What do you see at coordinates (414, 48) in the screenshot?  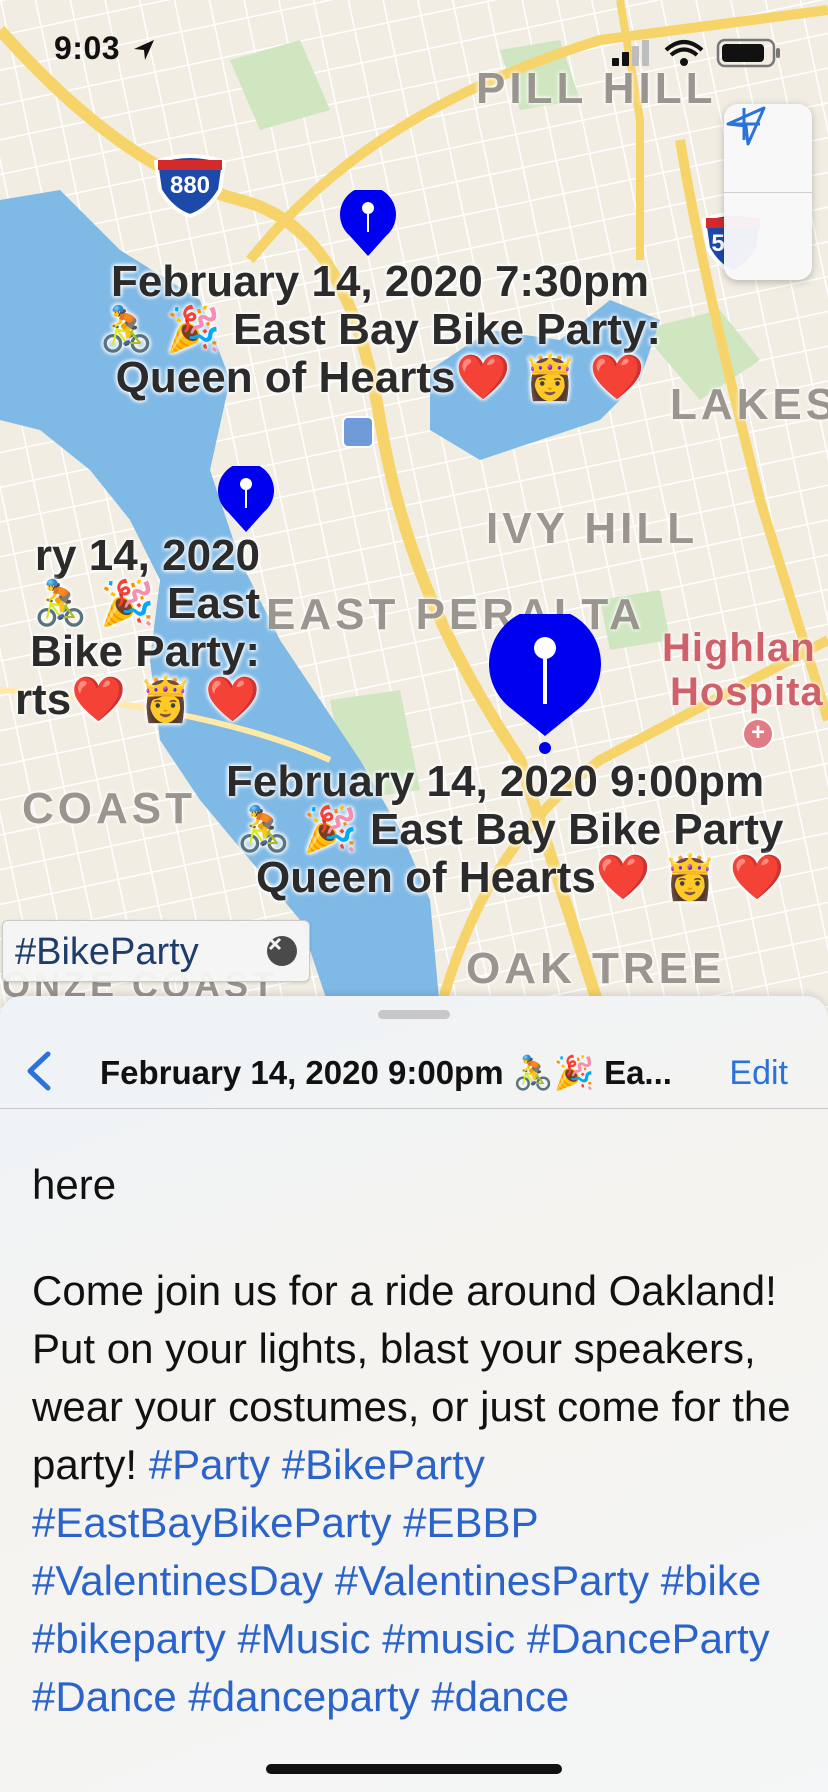 I see `status-bar: 9:03` at bounding box center [414, 48].